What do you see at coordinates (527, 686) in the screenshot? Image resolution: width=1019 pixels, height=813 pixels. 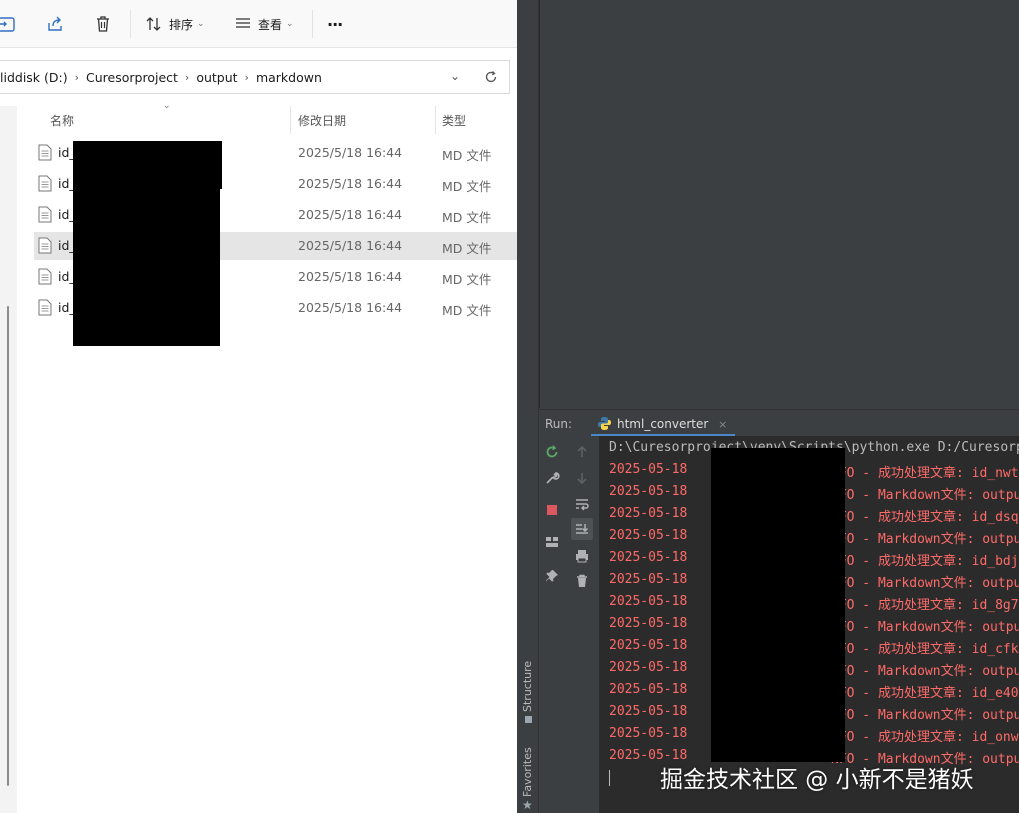 I see `structure-tab: Structure` at bounding box center [527, 686].